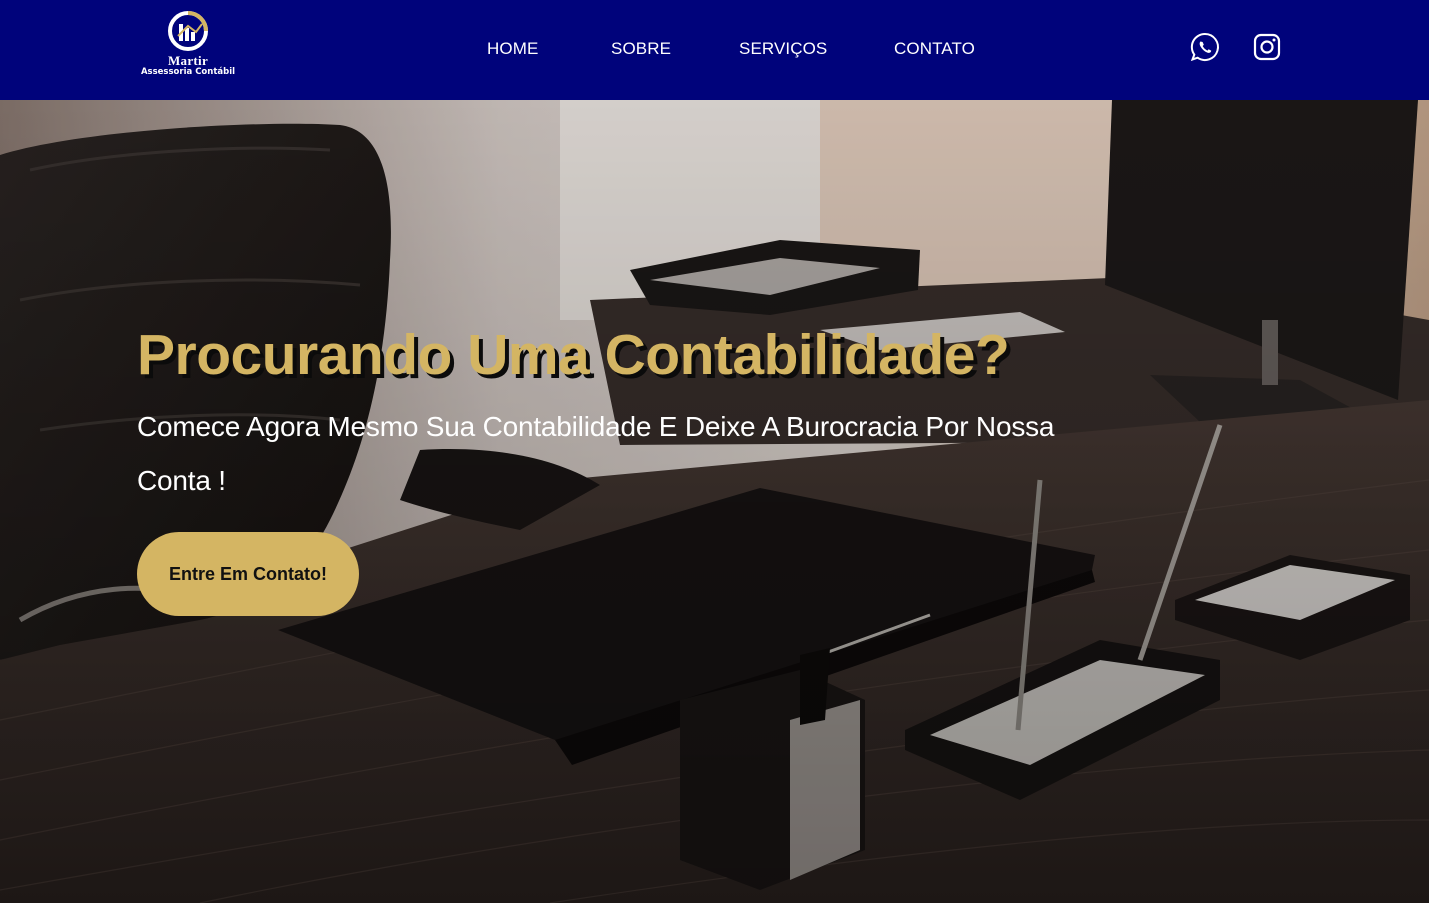 This screenshot has height=903, width=1429. I want to click on hero-title: Procurando Uma Contabilidade?, so click(573, 355).